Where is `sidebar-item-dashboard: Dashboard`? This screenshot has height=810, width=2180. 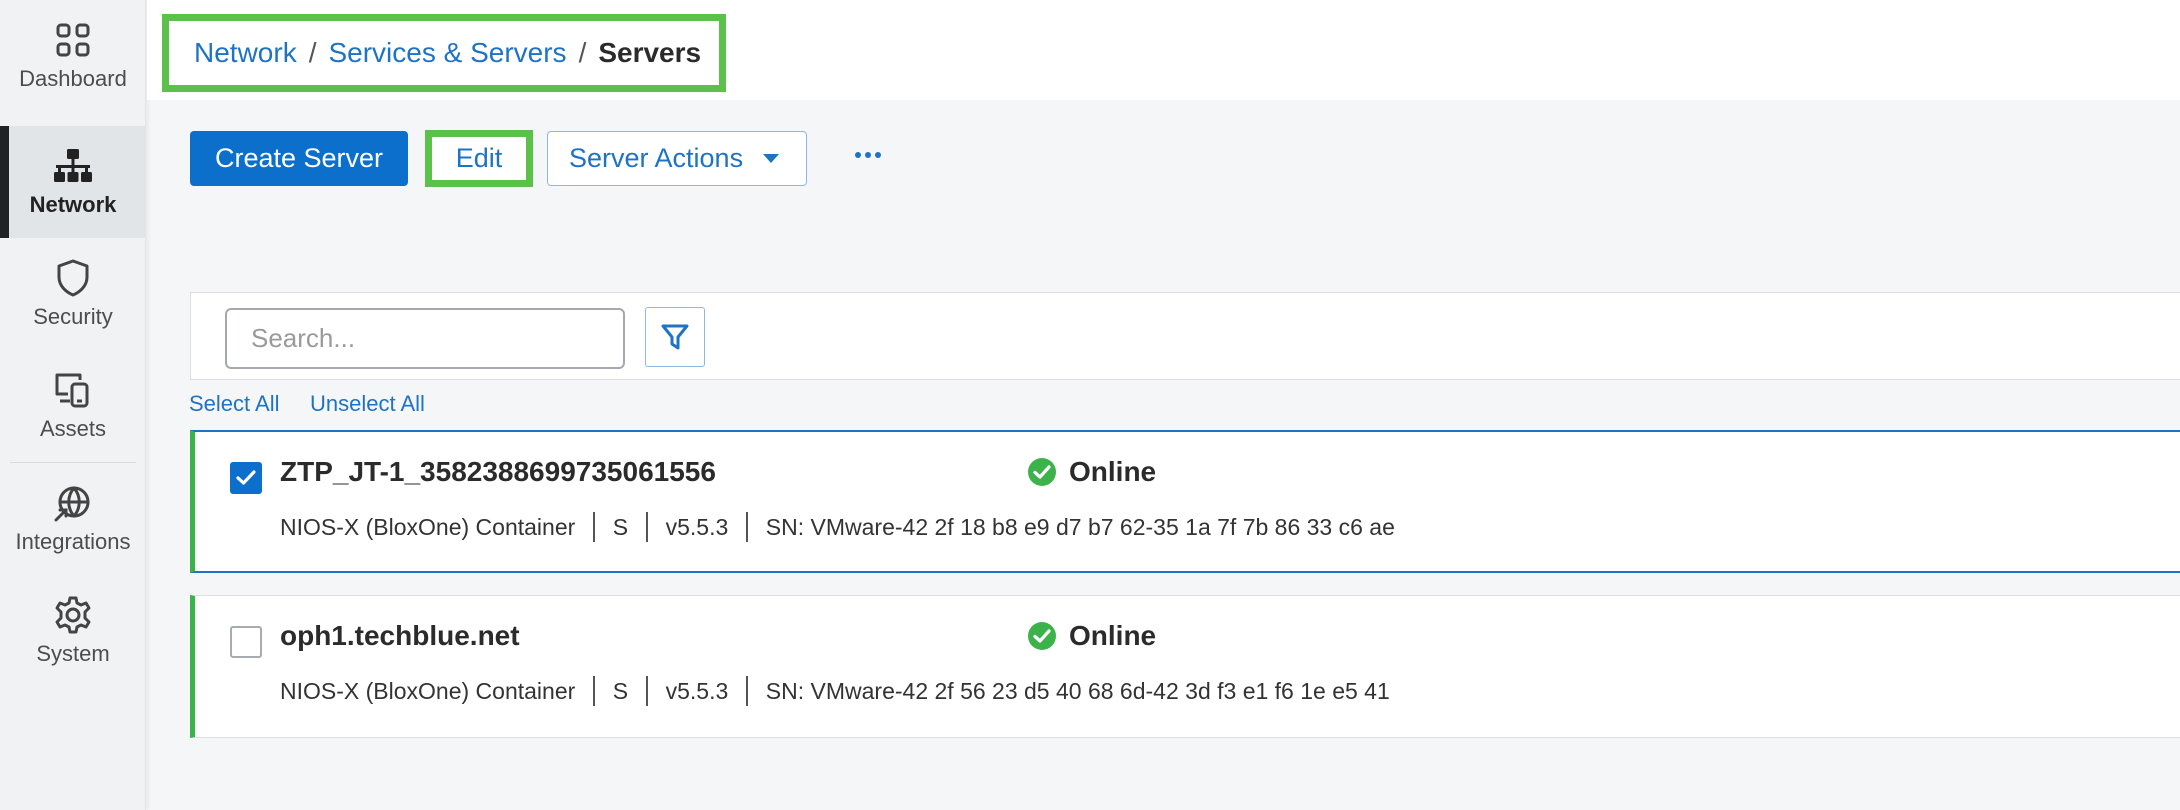 sidebar-item-dashboard: Dashboard is located at coordinates (73, 56).